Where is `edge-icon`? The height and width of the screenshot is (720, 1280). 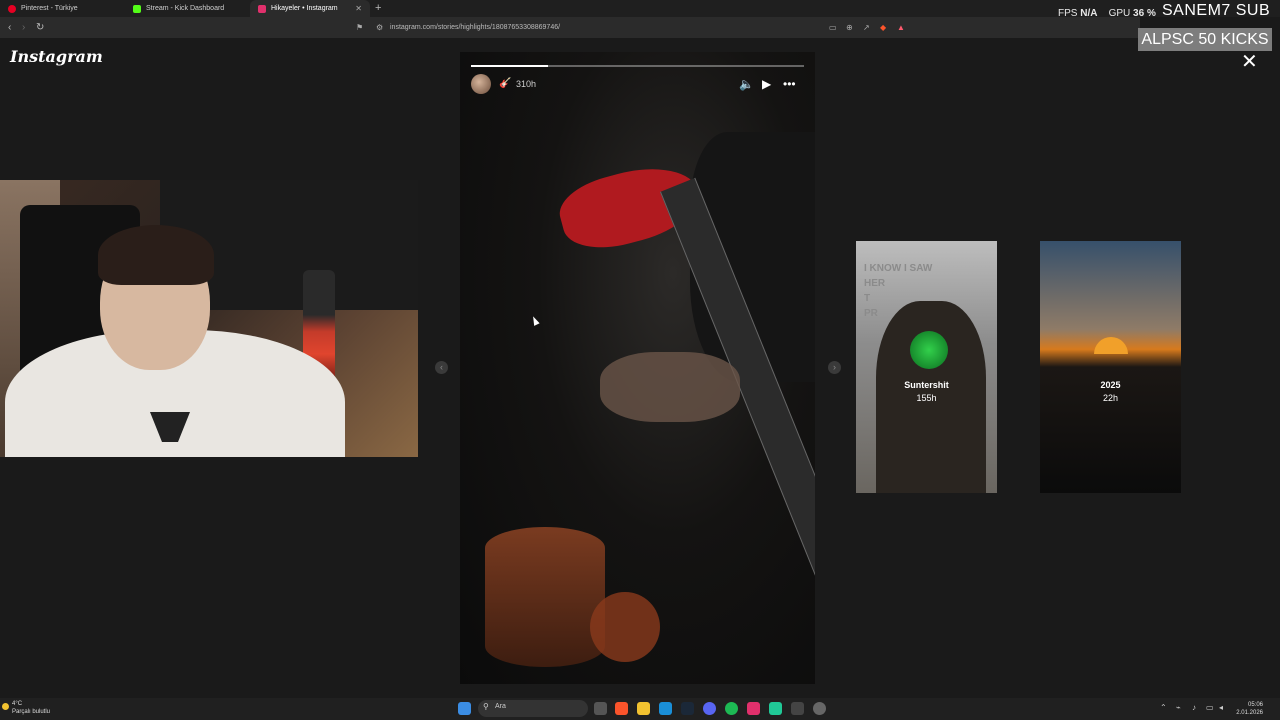
edge-icon is located at coordinates (665, 708).